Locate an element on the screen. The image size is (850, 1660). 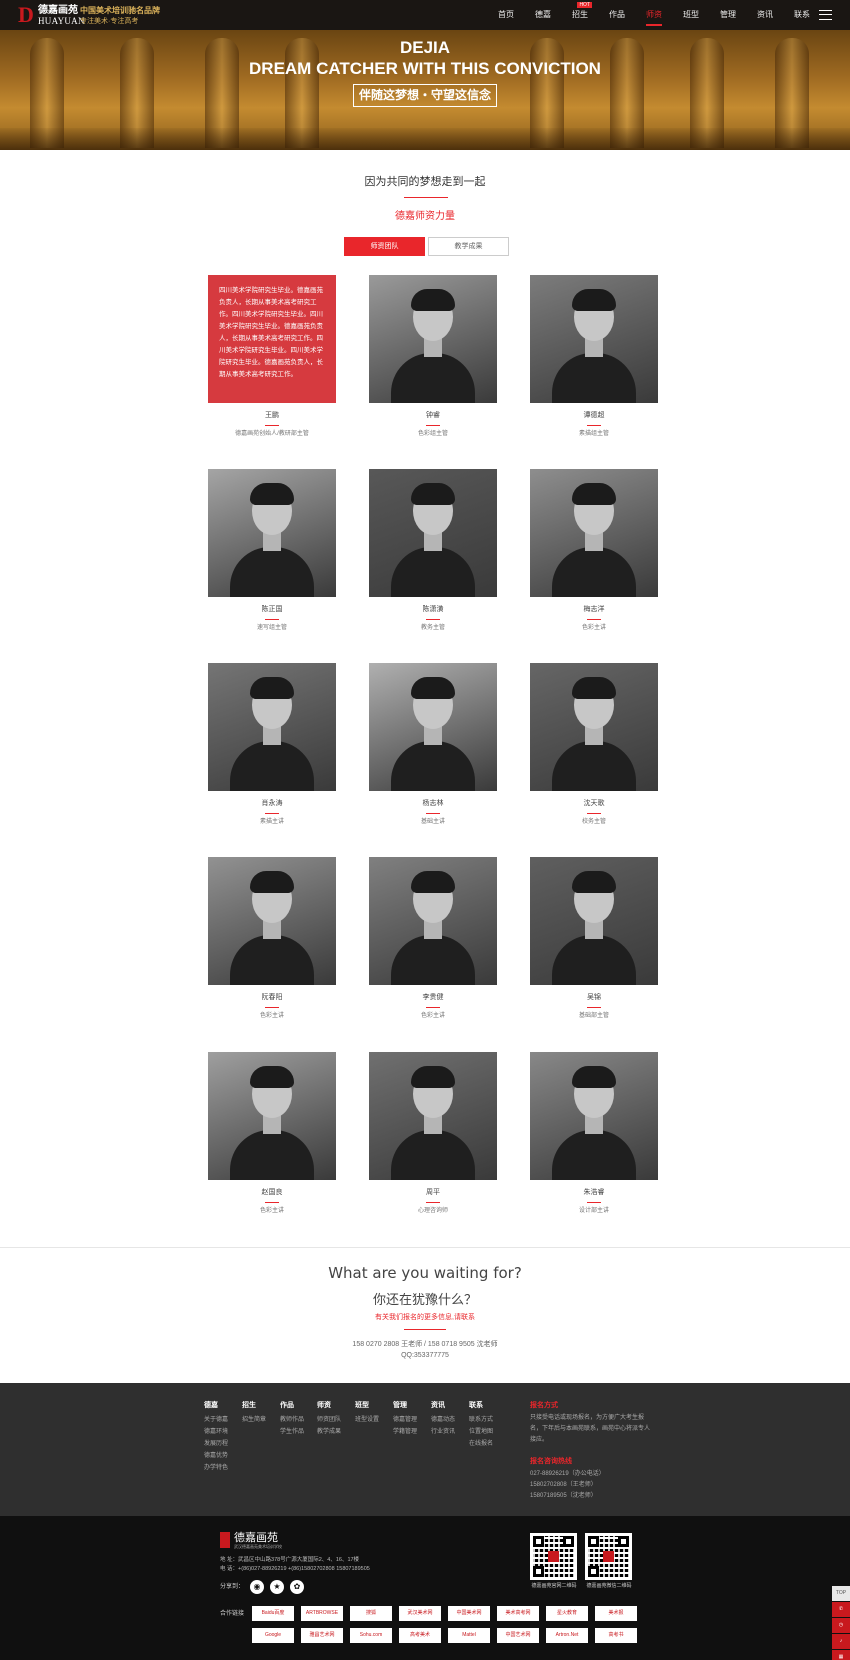
site-logo: D 德嘉画苑 HUAYUAN 中国美术培训驰名品牌 专注美术·专注高考 is located at coordinates (98, 16).